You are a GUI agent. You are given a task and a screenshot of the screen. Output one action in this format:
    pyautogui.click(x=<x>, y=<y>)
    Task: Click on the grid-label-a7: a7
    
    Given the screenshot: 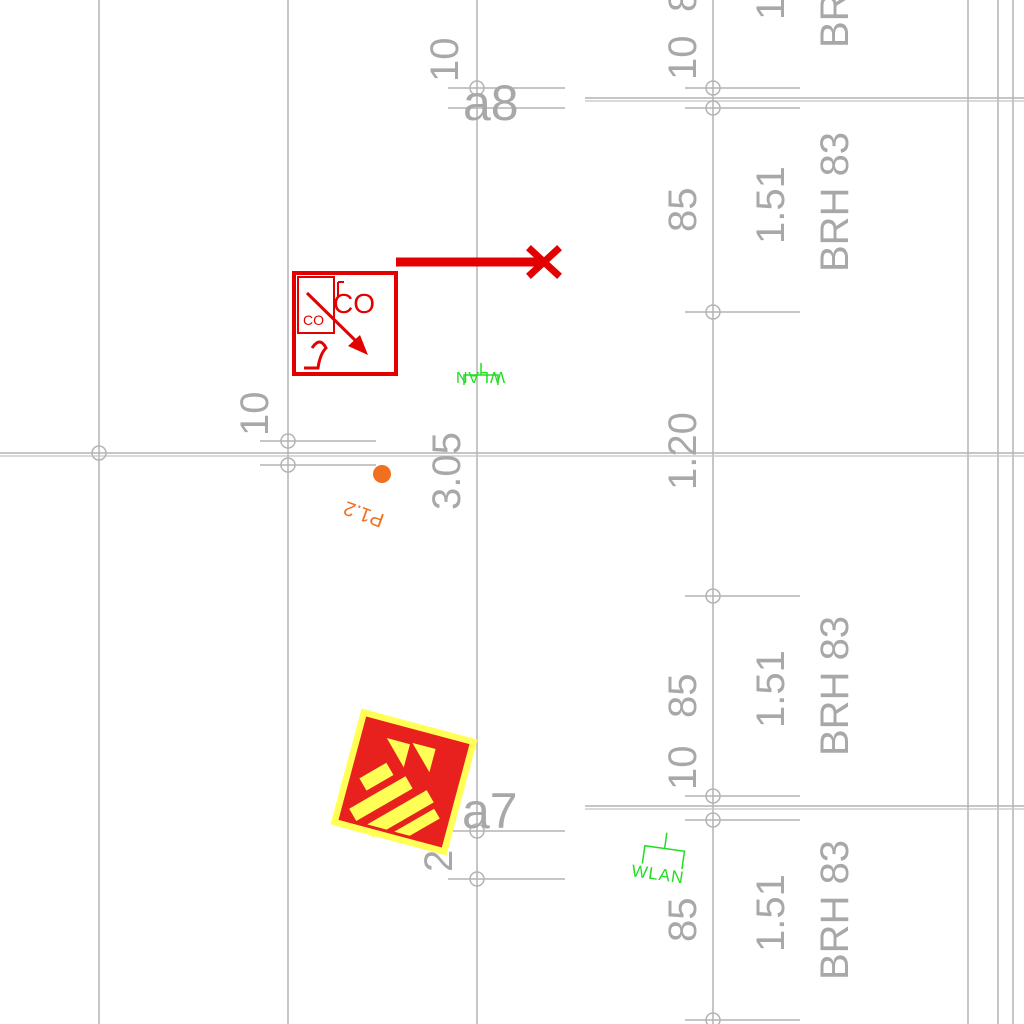 What is the action you would take?
    pyautogui.click(x=490, y=811)
    